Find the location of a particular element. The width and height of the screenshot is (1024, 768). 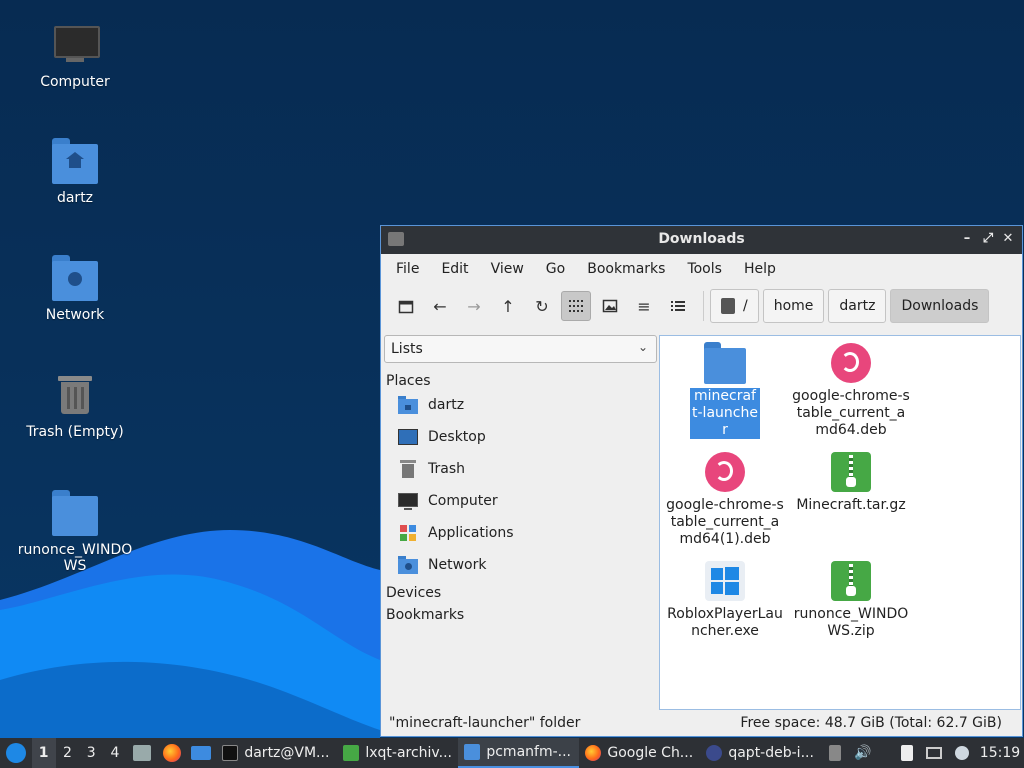

firefox-icon is located at coordinates (171, 753).